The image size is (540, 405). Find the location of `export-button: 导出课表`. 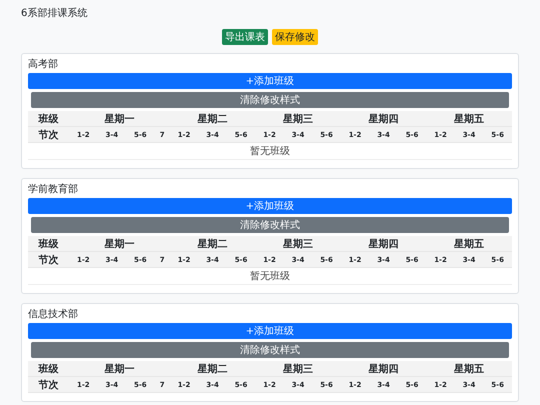

export-button: 导出课表 is located at coordinates (245, 37).